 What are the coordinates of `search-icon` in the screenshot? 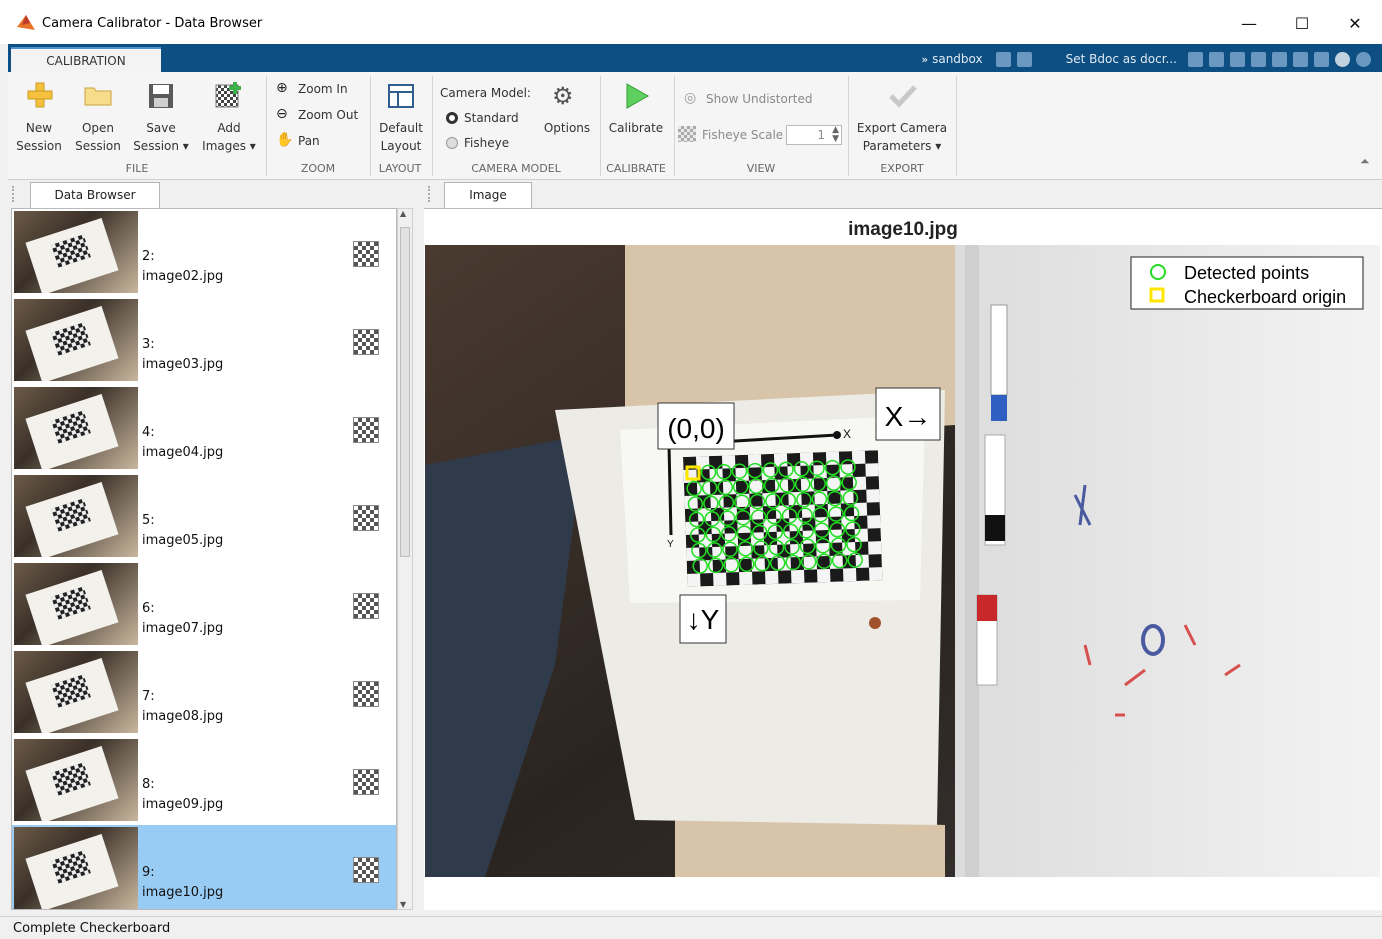 It's located at (1003, 59).